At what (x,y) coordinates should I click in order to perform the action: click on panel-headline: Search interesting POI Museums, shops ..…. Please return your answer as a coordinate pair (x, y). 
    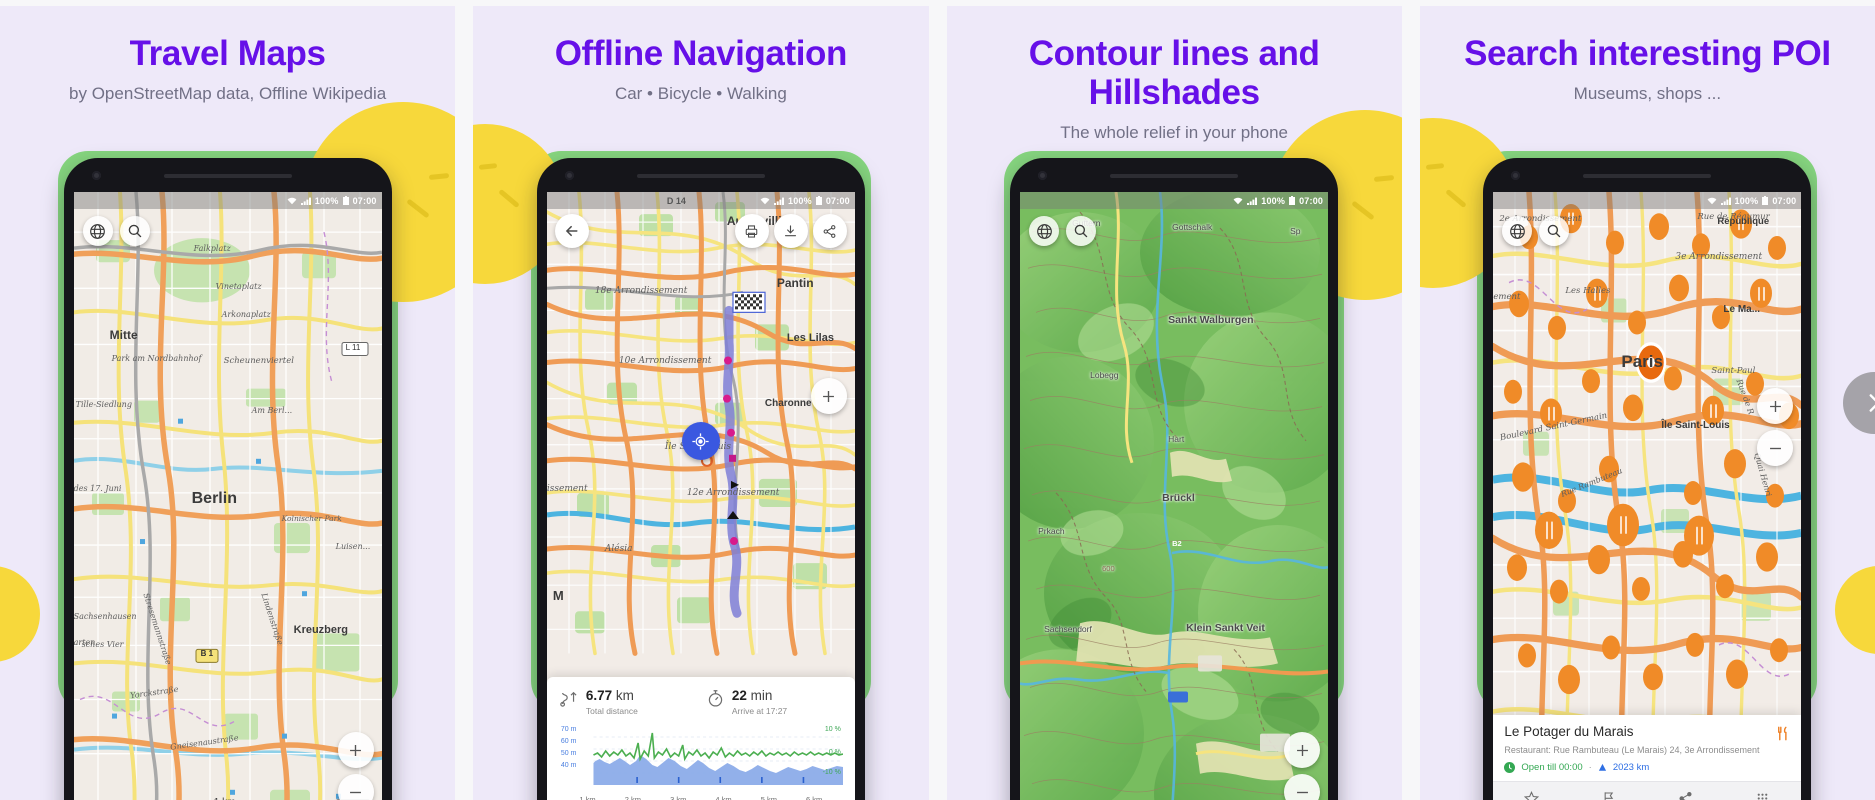
    Looking at the image, I should click on (1647, 55).